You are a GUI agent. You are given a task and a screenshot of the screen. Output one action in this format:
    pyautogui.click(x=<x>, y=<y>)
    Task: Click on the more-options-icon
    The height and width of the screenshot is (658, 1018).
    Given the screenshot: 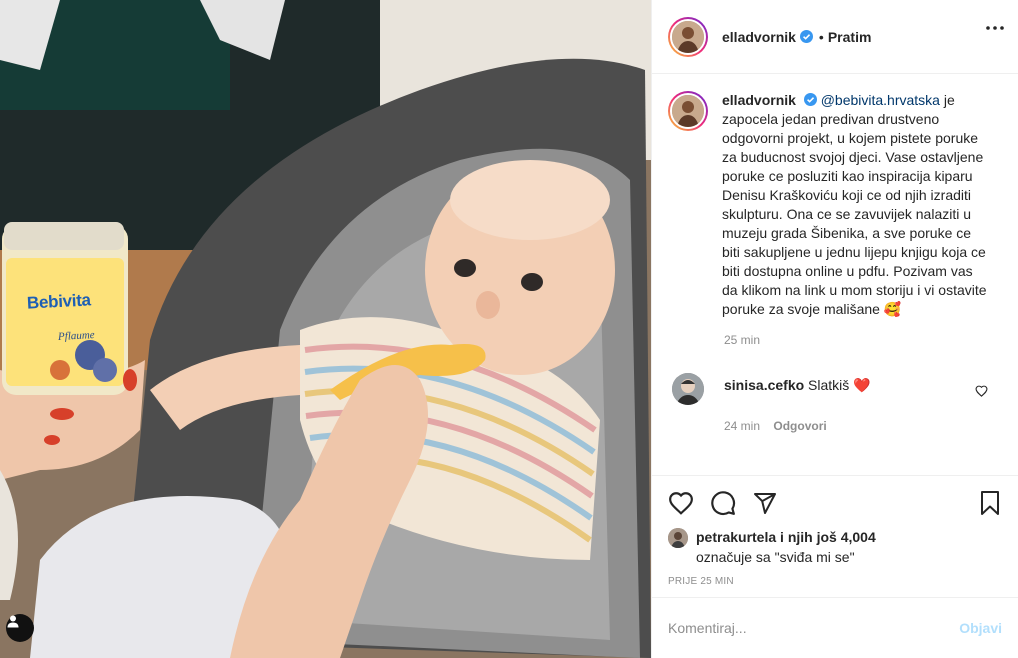 What is the action you would take?
    pyautogui.click(x=995, y=28)
    